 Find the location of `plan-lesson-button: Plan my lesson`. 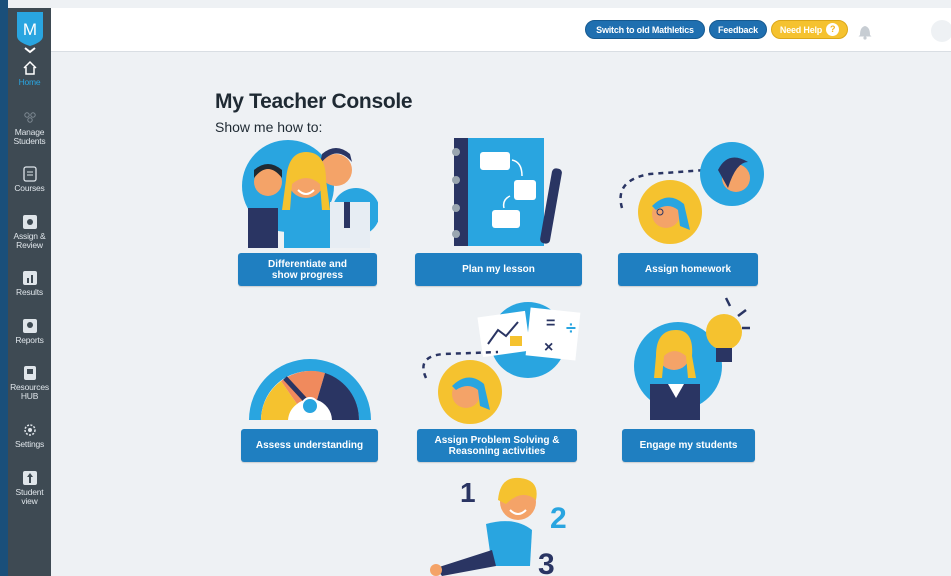

plan-lesson-button: Plan my lesson is located at coordinates (498, 269).